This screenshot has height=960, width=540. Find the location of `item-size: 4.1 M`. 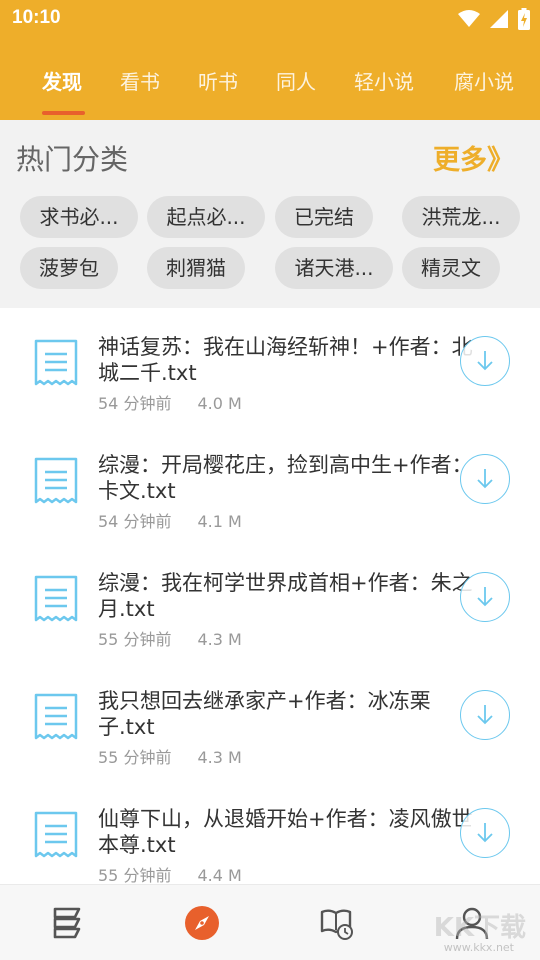

item-size: 4.1 M is located at coordinates (219, 521).